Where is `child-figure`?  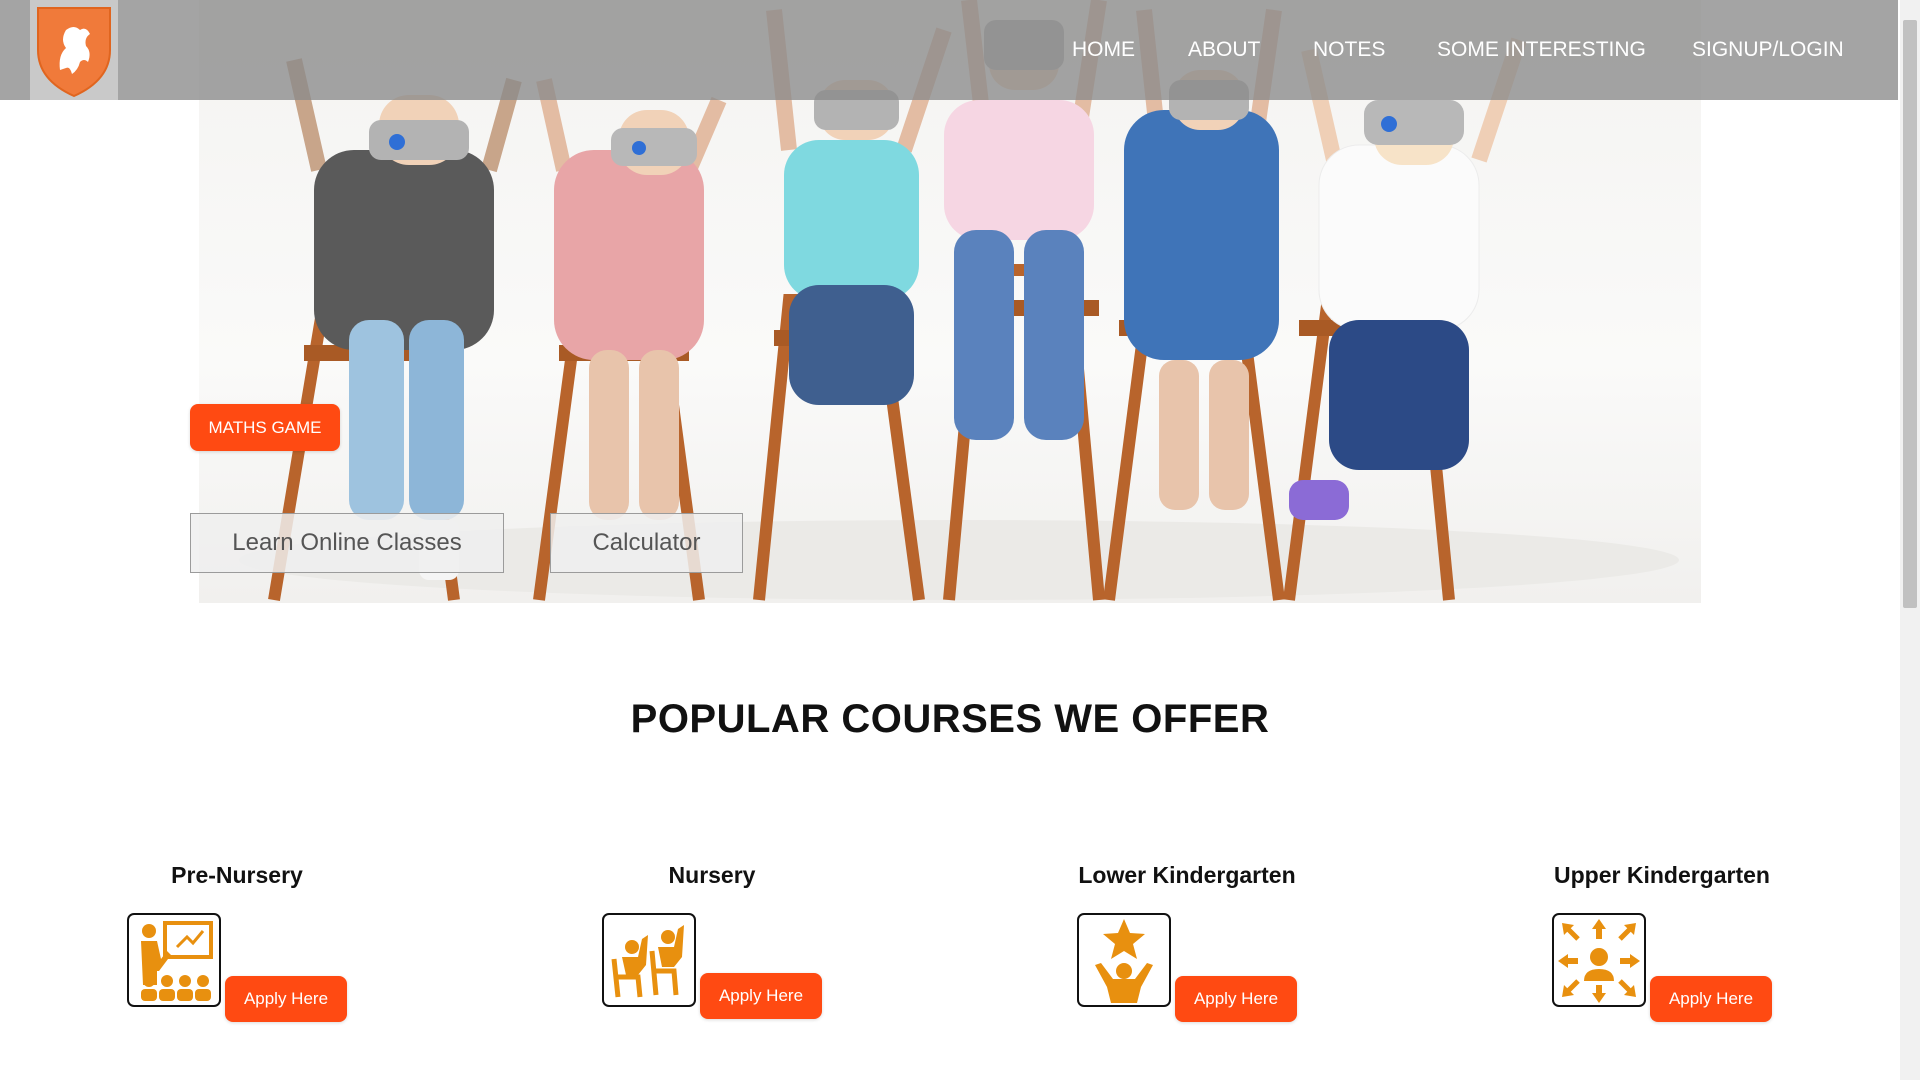
child-figure is located at coordinates (1405, 319).